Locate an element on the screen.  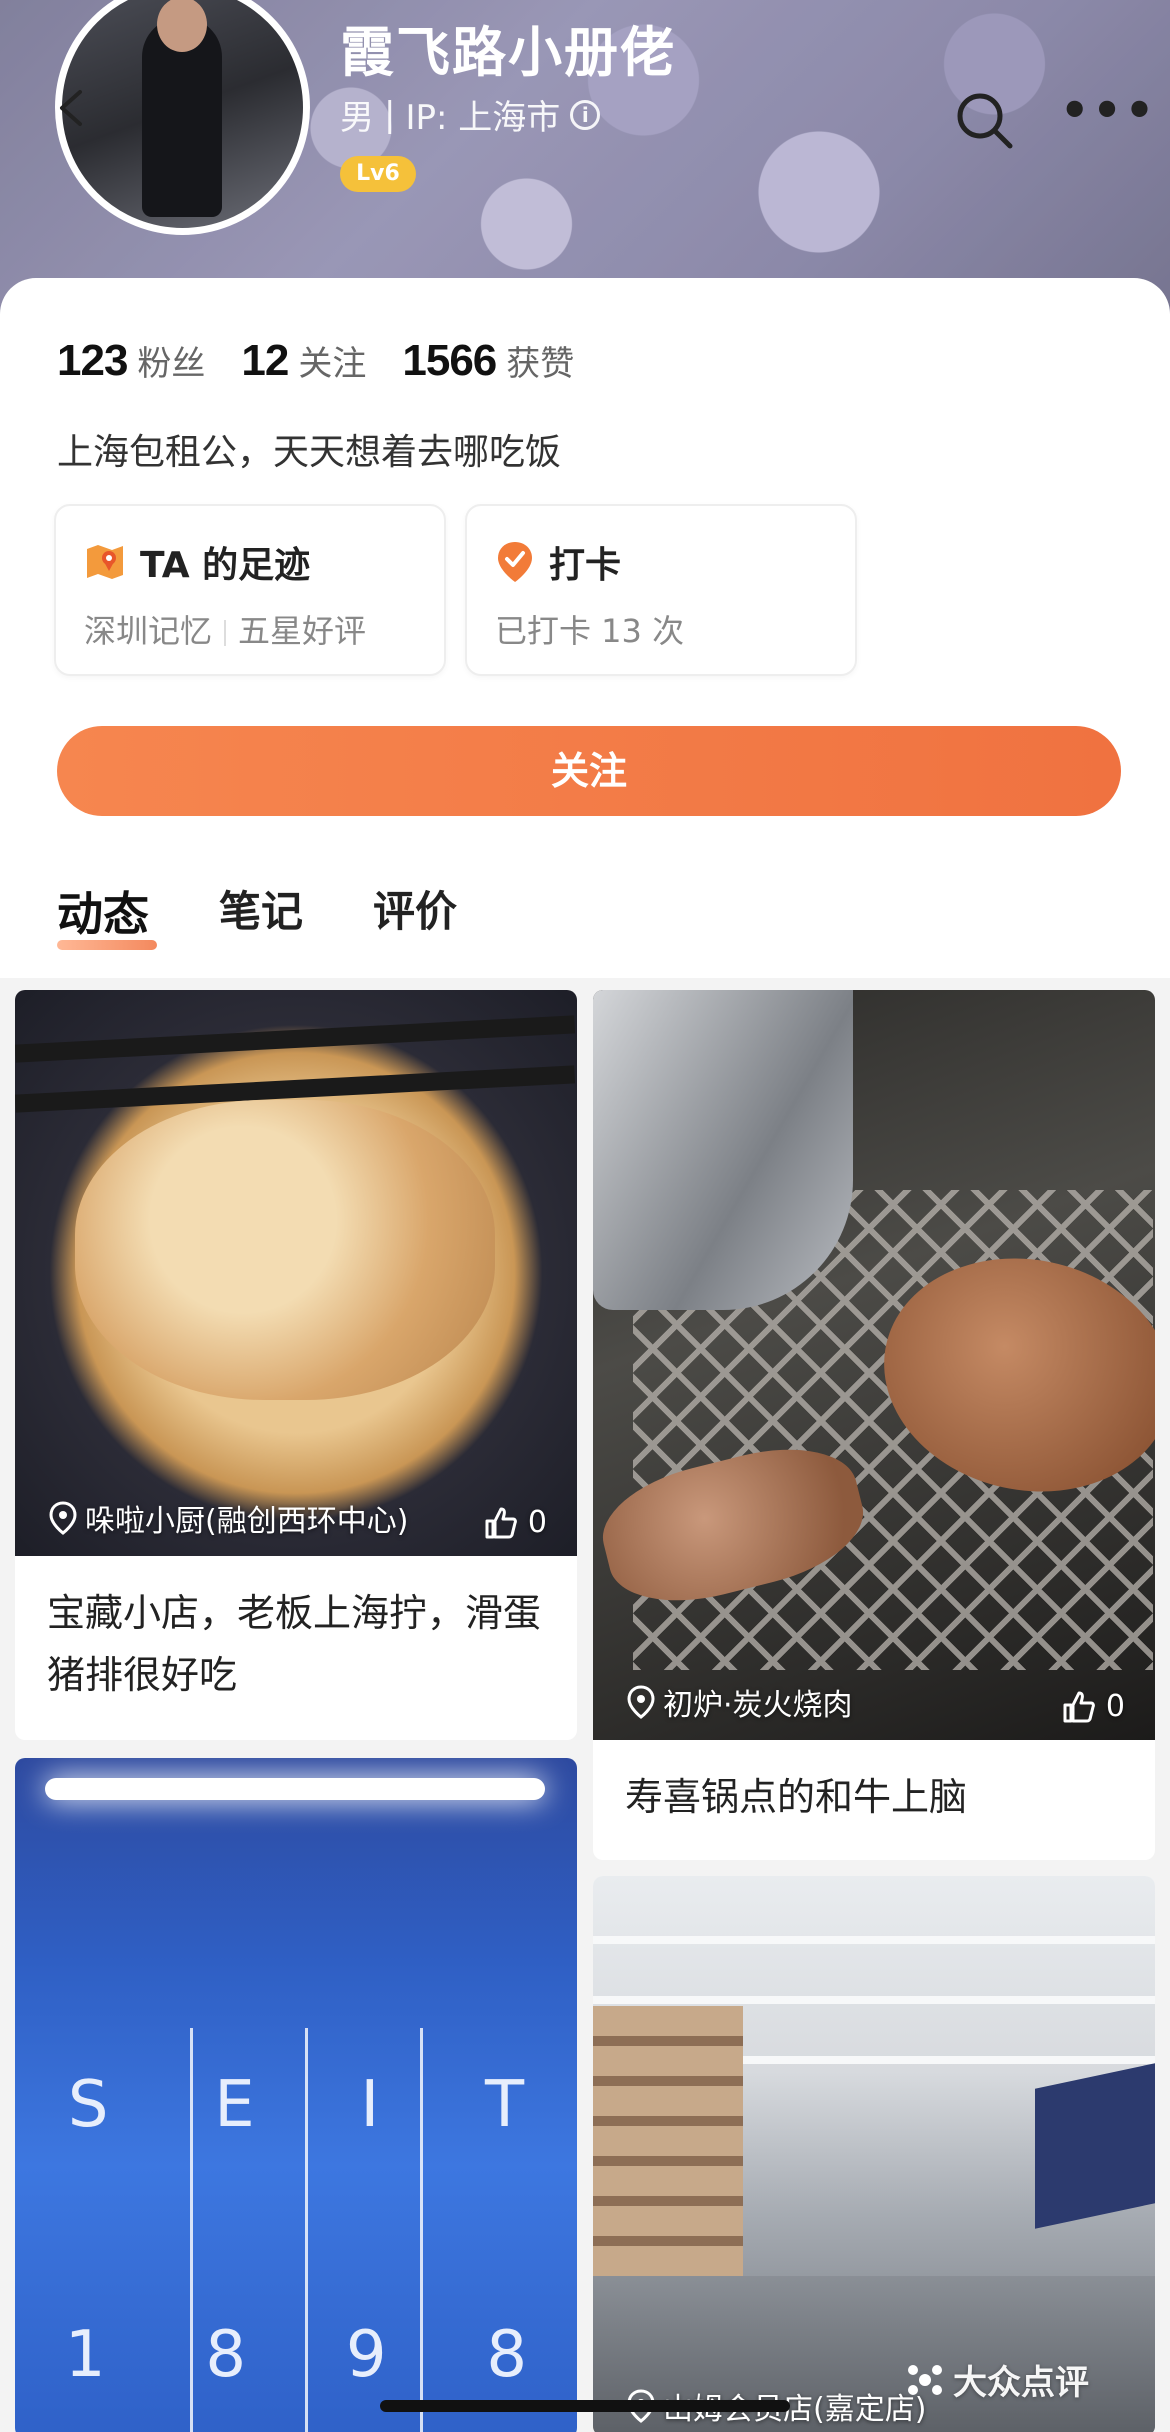
level-badge: Lv6 is located at coordinates (378, 174).